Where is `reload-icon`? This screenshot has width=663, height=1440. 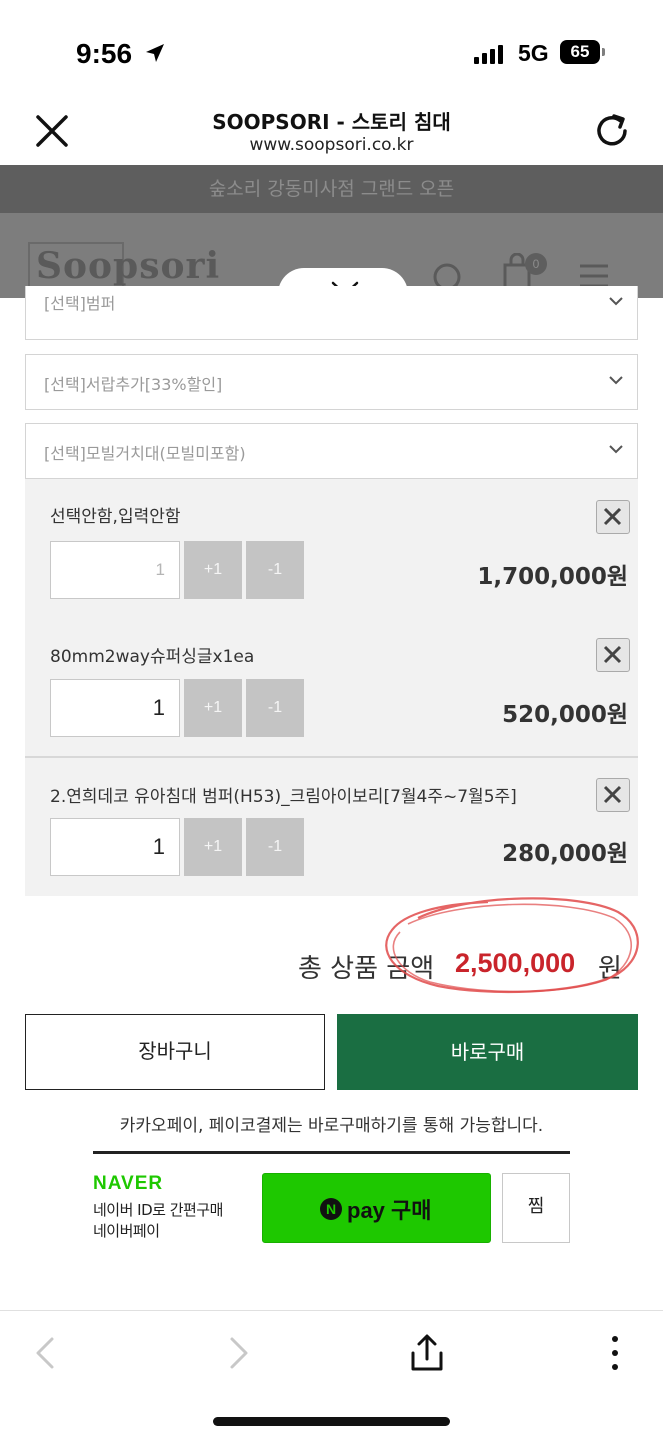
reload-icon is located at coordinates (612, 131).